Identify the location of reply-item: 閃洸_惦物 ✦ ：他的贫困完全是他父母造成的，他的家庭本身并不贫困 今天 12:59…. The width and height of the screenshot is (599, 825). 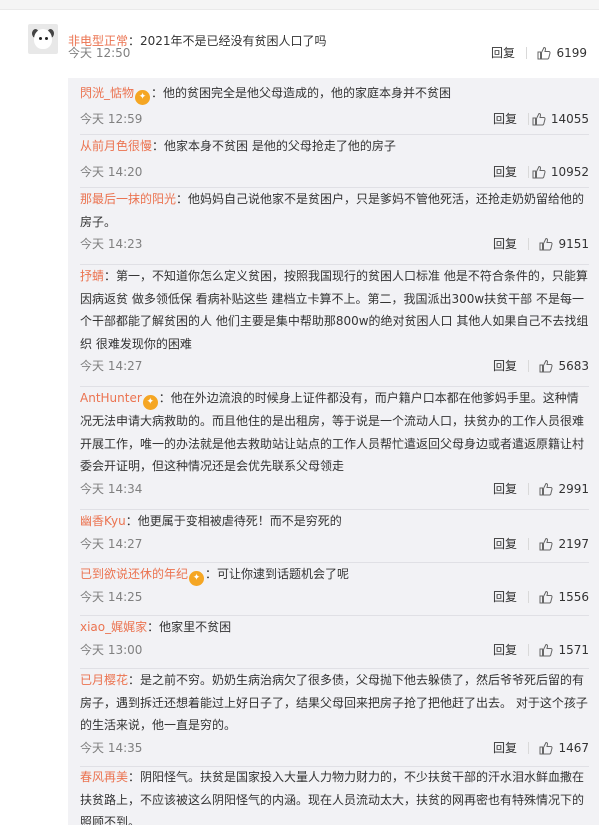
(334, 105).